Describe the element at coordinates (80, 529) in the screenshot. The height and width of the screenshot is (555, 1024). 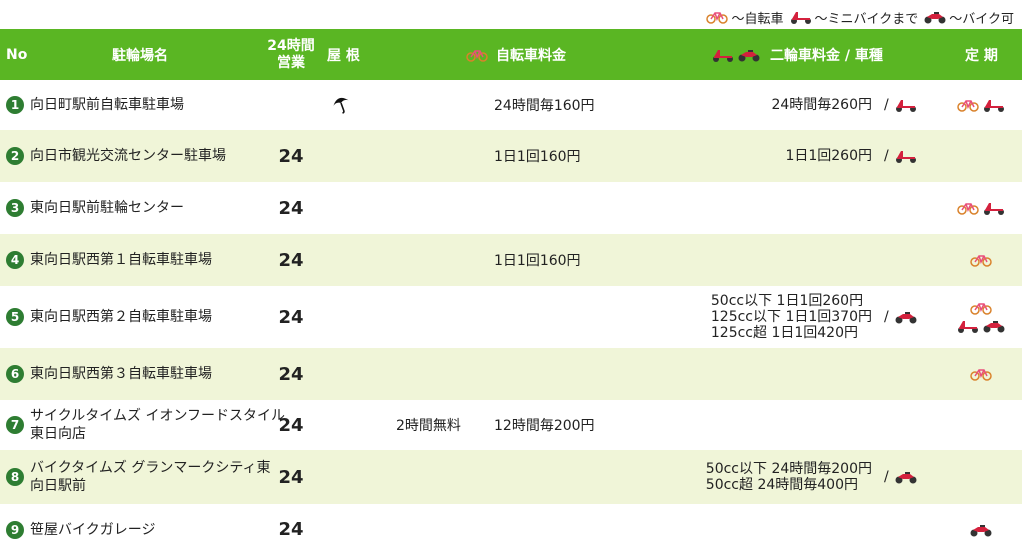
I see `parking-name: 9 笹屋バイクガレージ` at that location.